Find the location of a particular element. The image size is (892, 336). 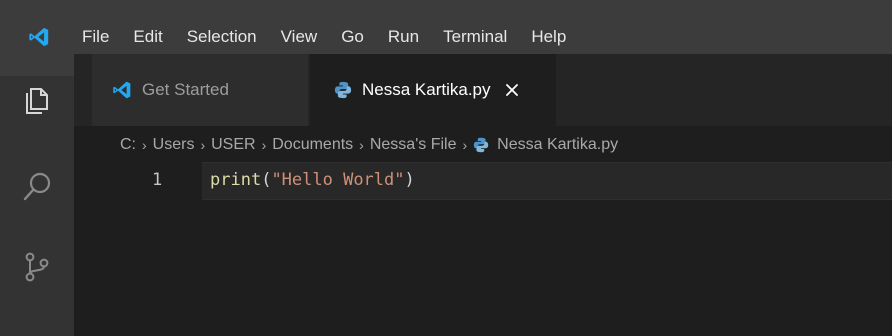

breadcrumb-documents: Documents is located at coordinates (312, 145).